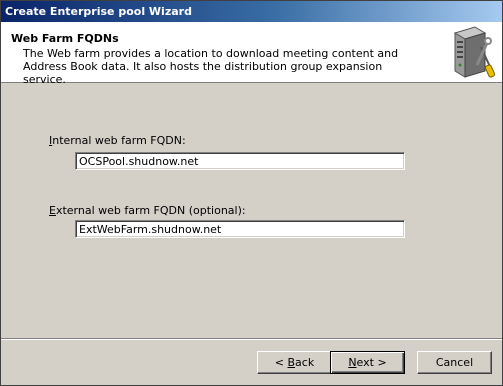 This screenshot has height=386, width=503. What do you see at coordinates (98, 11) in the screenshot?
I see `window-title: Create Enterprise pool Wizard` at bounding box center [98, 11].